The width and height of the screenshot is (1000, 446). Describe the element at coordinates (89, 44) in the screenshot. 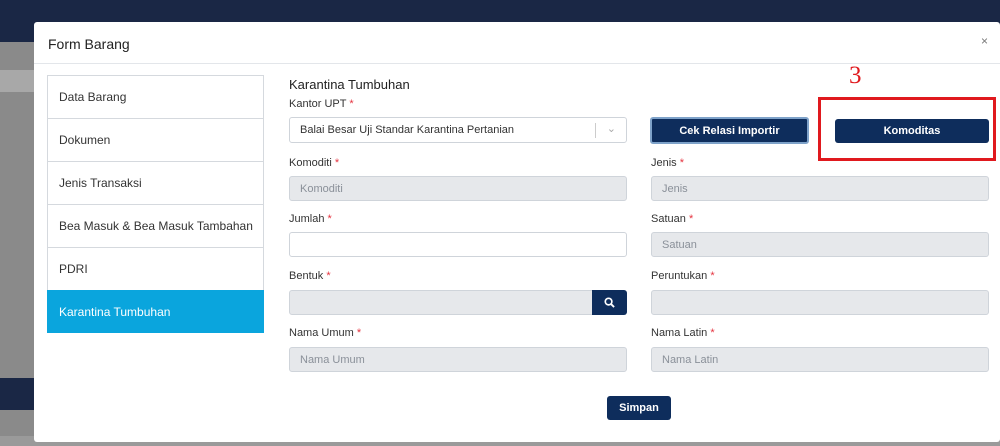

I see `modal-title: Form Barang` at that location.